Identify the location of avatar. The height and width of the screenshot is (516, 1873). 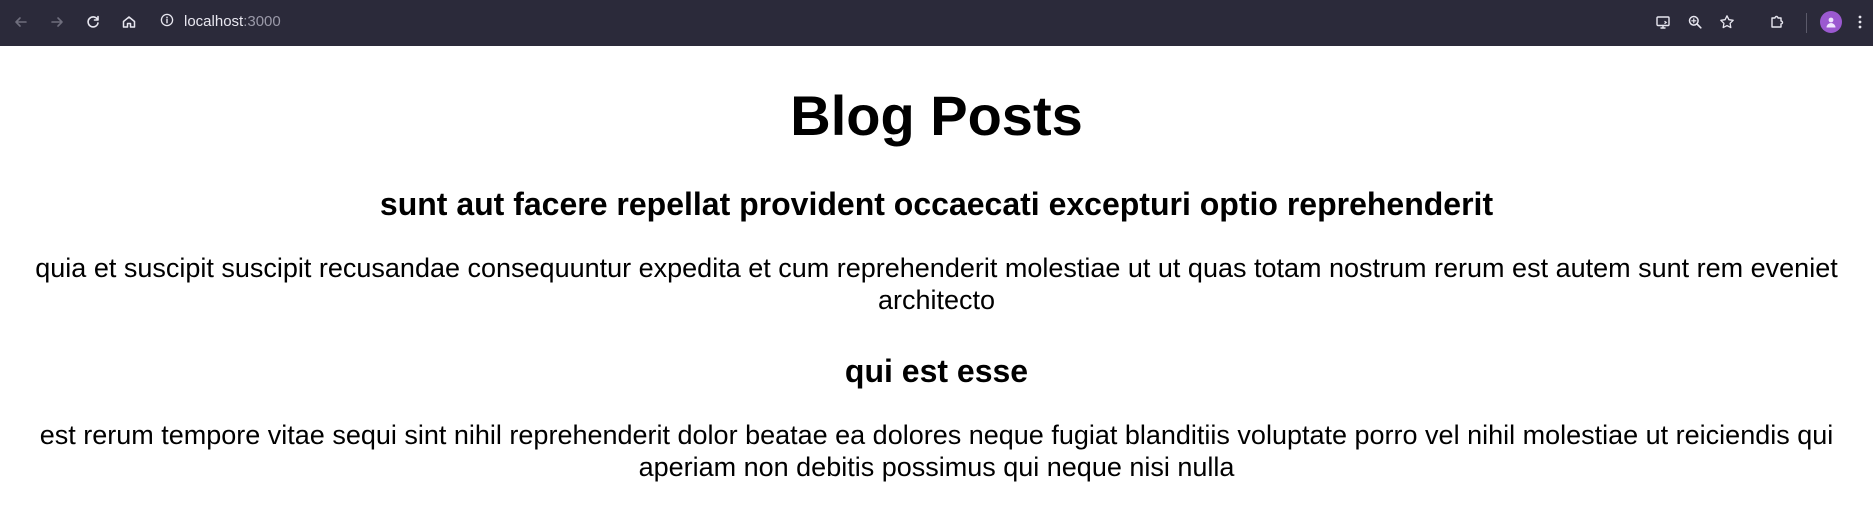
(1831, 22).